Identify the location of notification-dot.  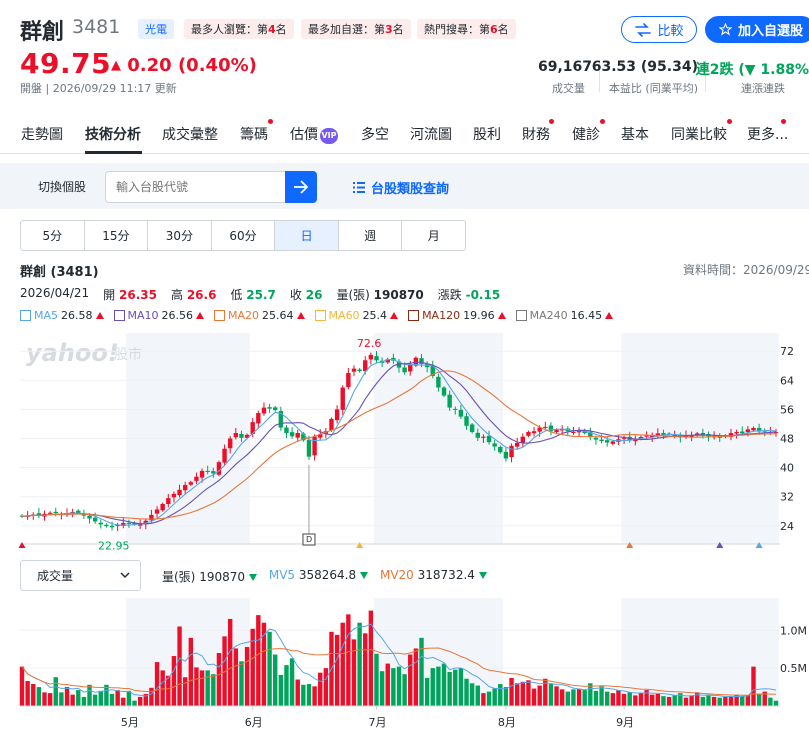
(783, 121).